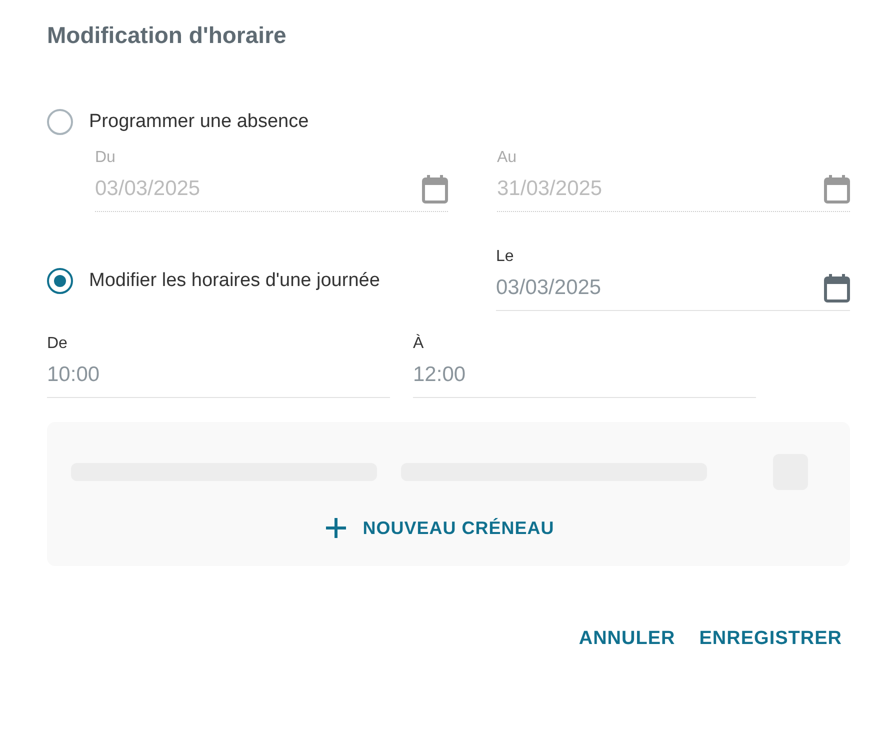  Describe the element at coordinates (418, 344) in the screenshot. I see `field-label: À` at that location.